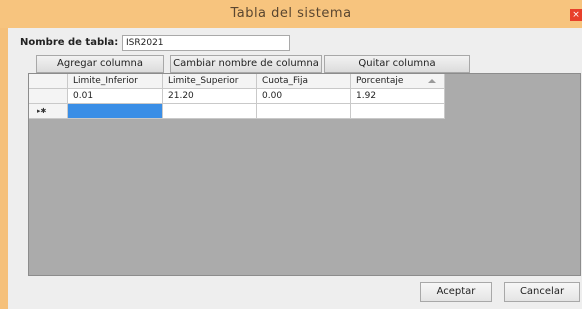 The height and width of the screenshot is (309, 582). I want to click on row-header, so click(48, 96).